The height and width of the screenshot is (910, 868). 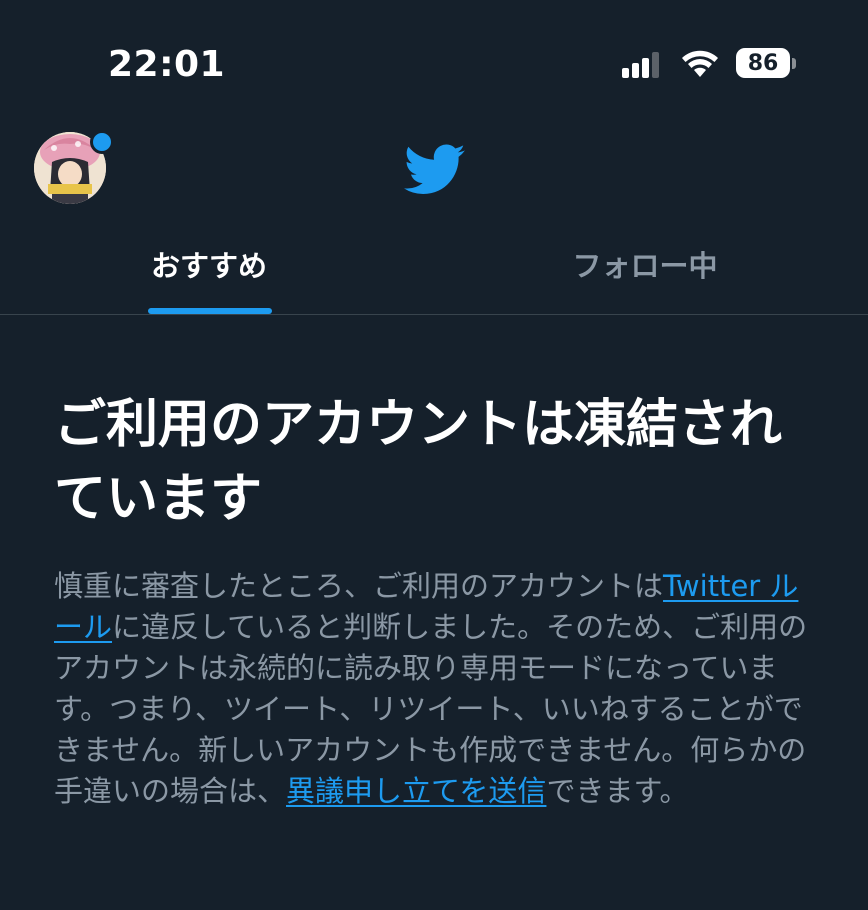 I want to click on top-header, so click(x=434, y=170).